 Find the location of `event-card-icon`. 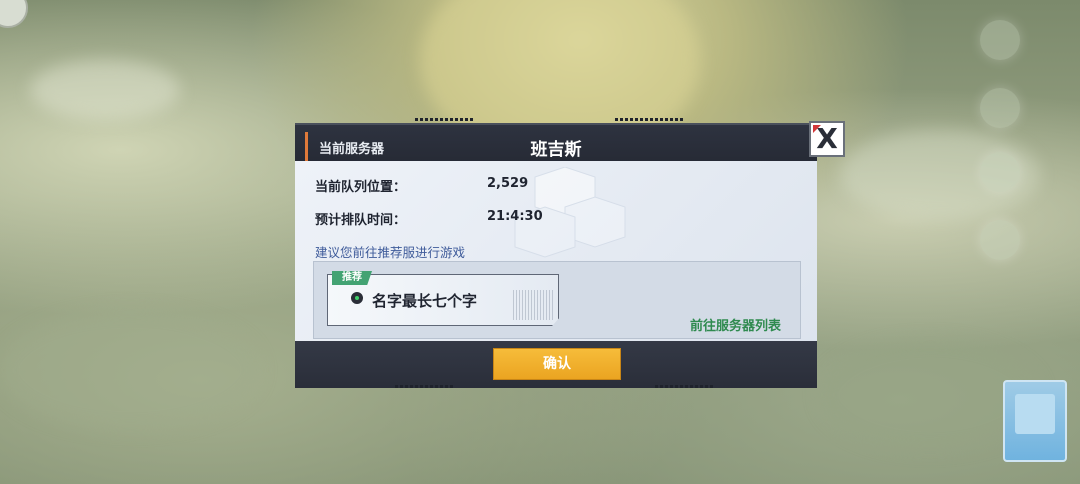

event-card-icon is located at coordinates (1035, 421).